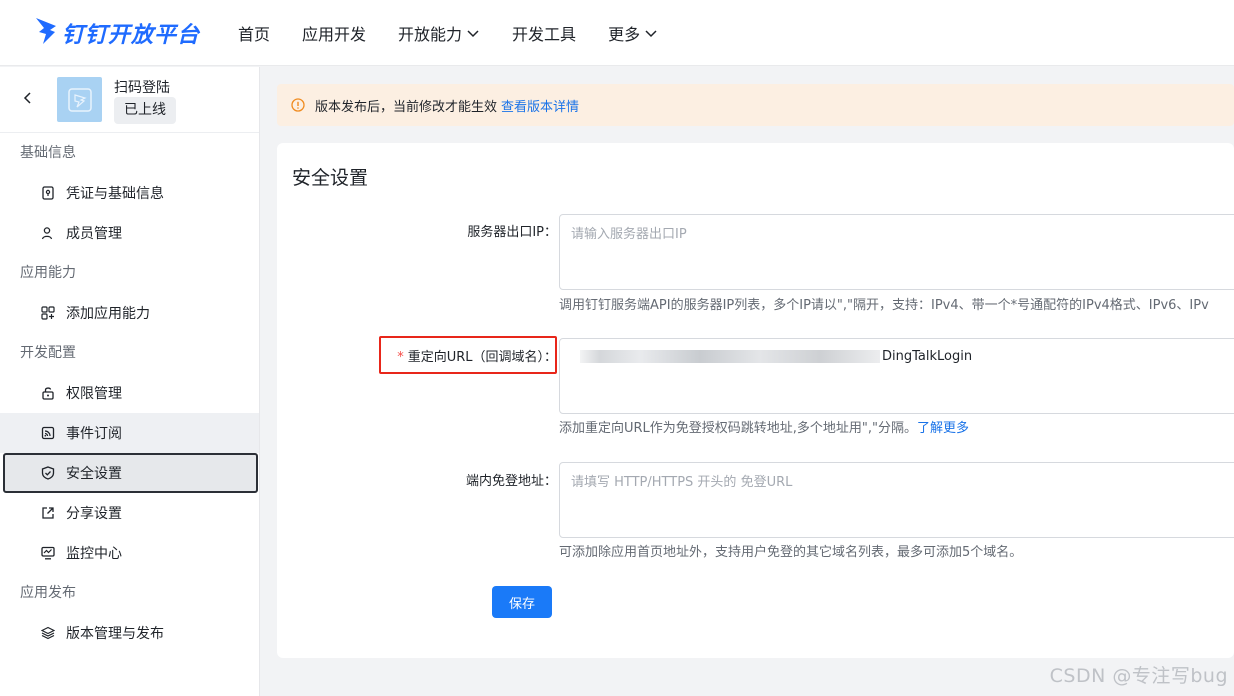 Image resolution: width=1234 pixels, height=696 pixels. What do you see at coordinates (330, 178) in the screenshot?
I see `page-title: 安全设置` at bounding box center [330, 178].